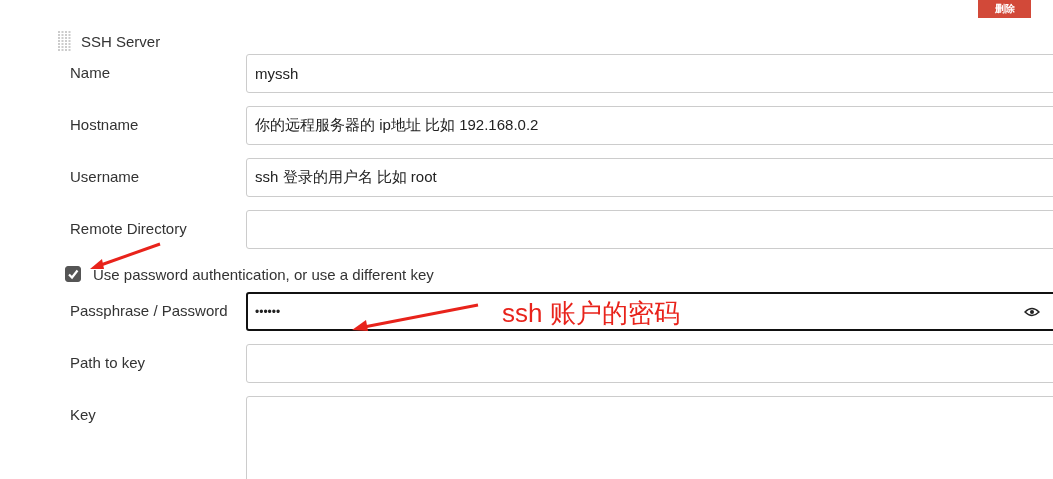 The image size is (1053, 479). What do you see at coordinates (277, 73) in the screenshot?
I see `field-value: myssh` at bounding box center [277, 73].